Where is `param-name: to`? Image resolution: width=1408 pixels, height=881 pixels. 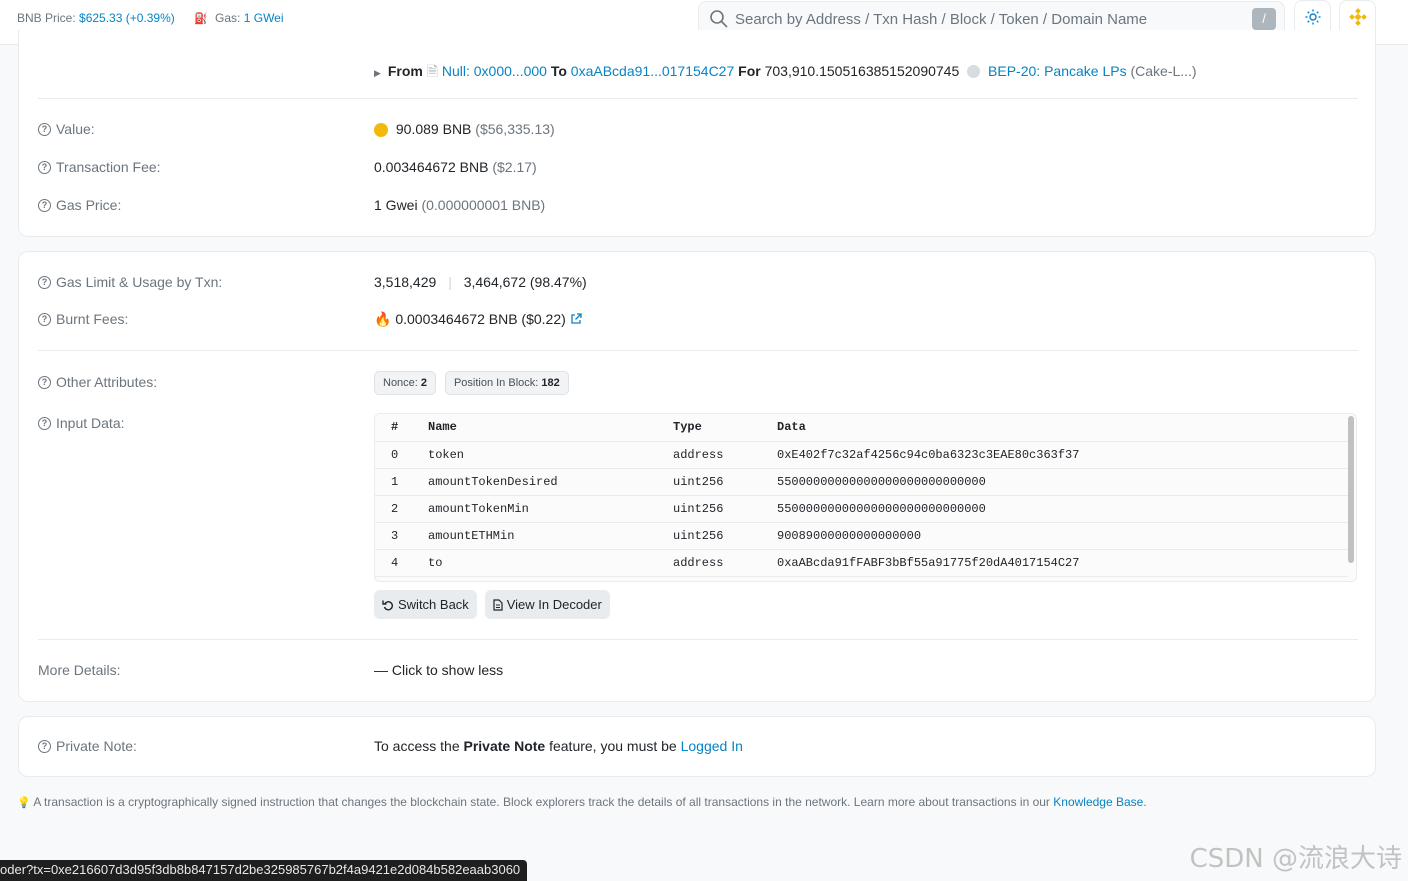
param-name: to is located at coordinates (550, 563).